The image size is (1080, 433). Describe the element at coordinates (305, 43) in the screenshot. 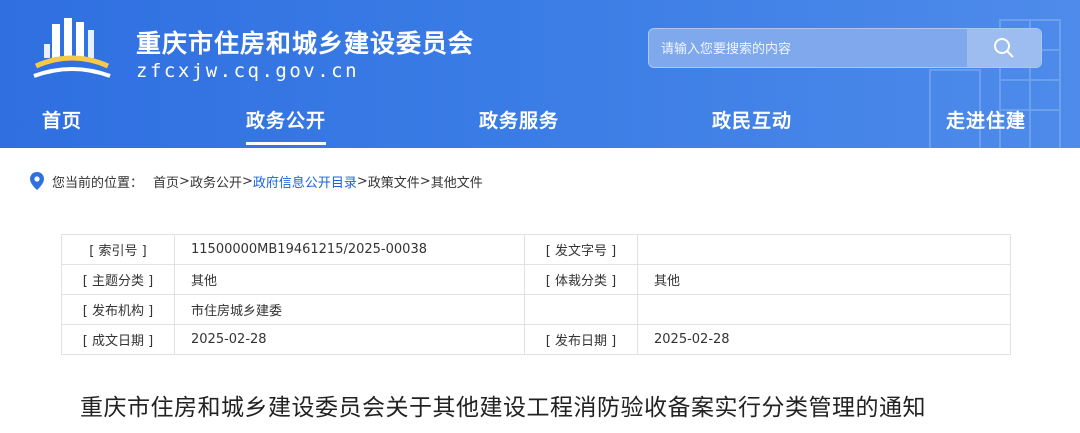

I see `site-title: 重庆市住房和城乡建设委员会` at that location.